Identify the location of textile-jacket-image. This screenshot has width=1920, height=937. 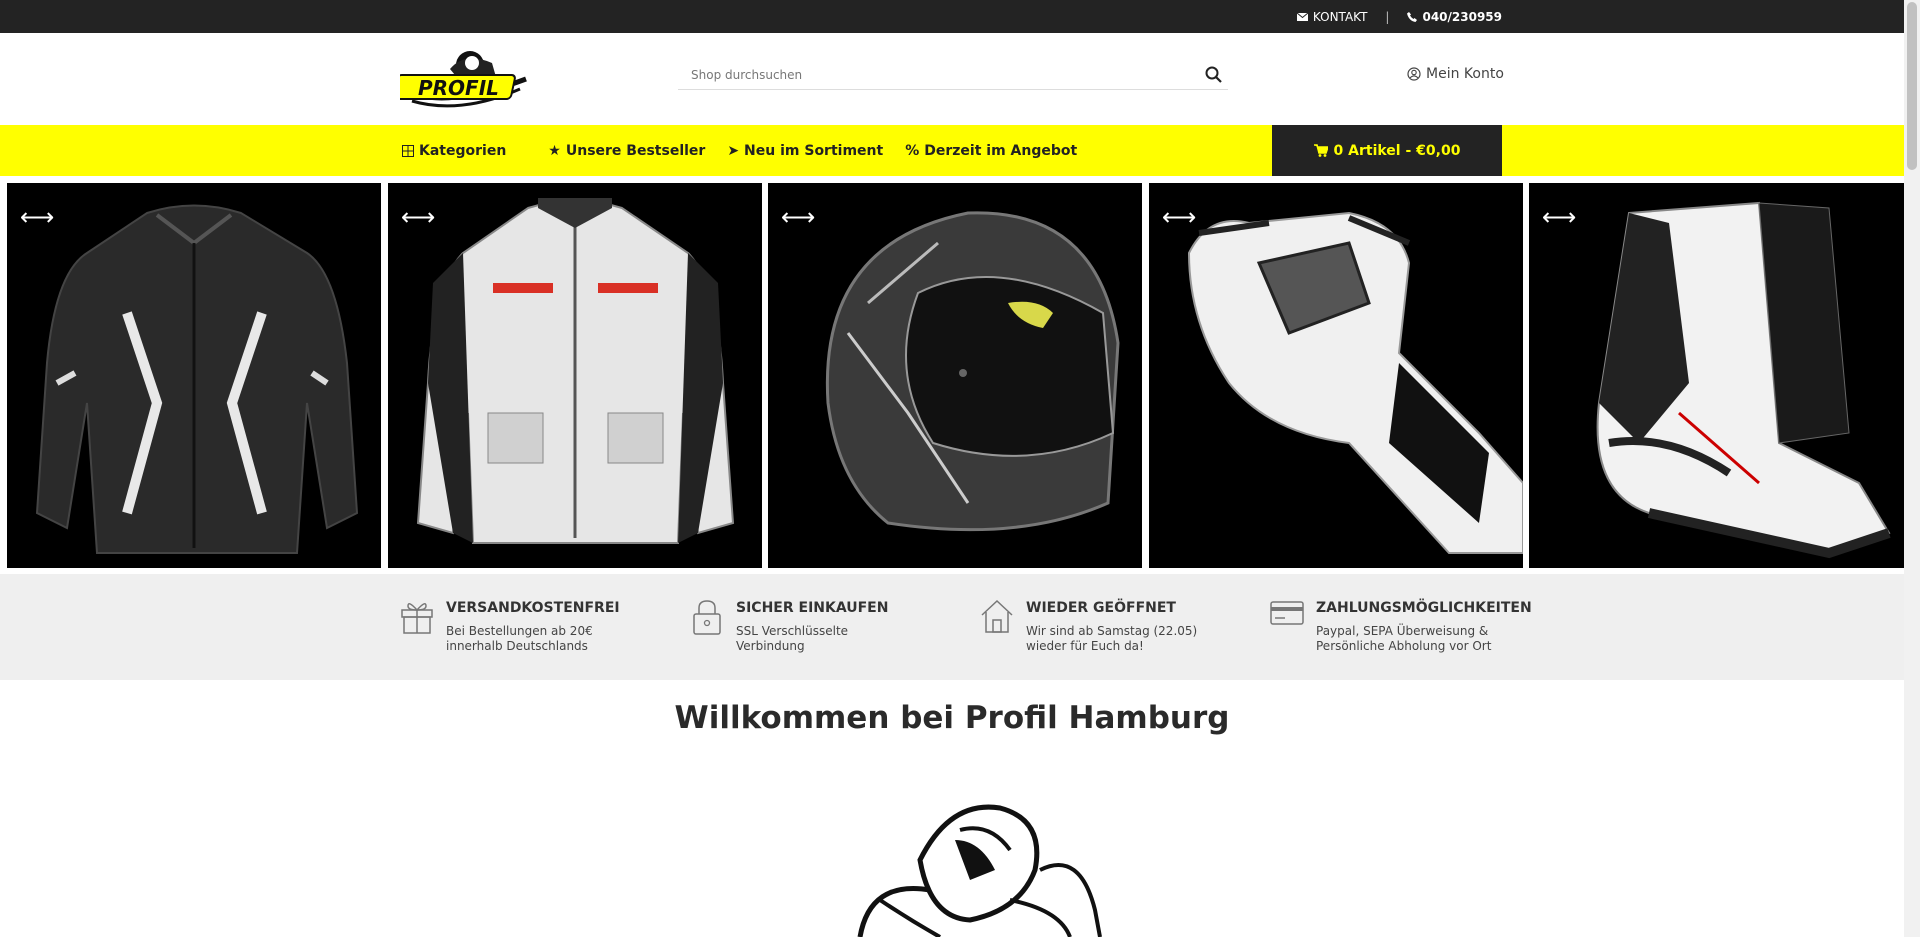
(575, 371).